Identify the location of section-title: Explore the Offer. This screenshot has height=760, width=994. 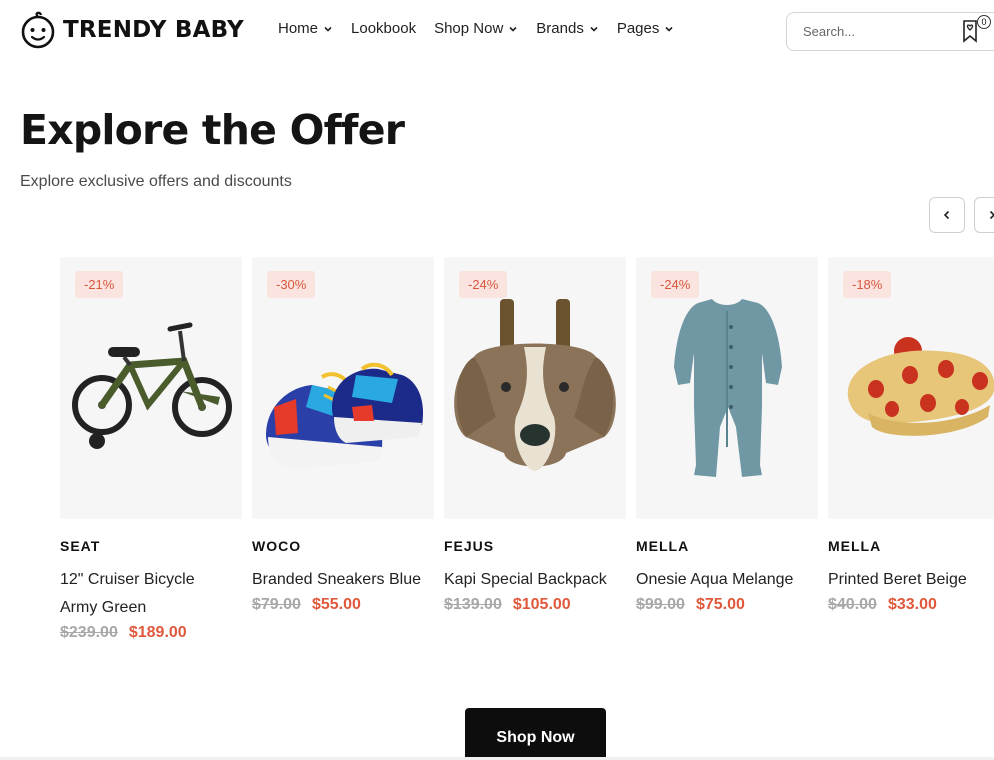
(212, 130).